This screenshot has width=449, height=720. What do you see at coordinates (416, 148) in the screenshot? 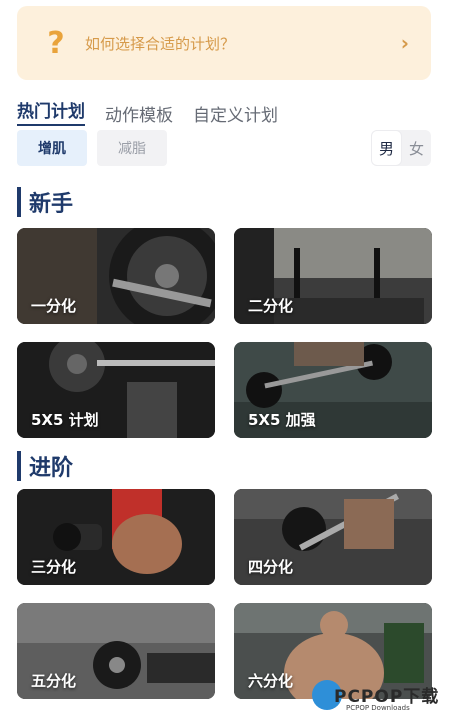
I see `gender-female-option: 女` at bounding box center [416, 148].